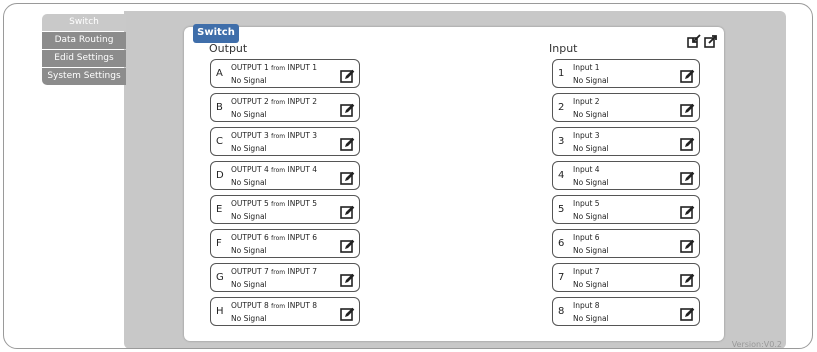 The height and width of the screenshot is (352, 817). Describe the element at coordinates (561, 311) in the screenshot. I see `input-number: 8` at that location.